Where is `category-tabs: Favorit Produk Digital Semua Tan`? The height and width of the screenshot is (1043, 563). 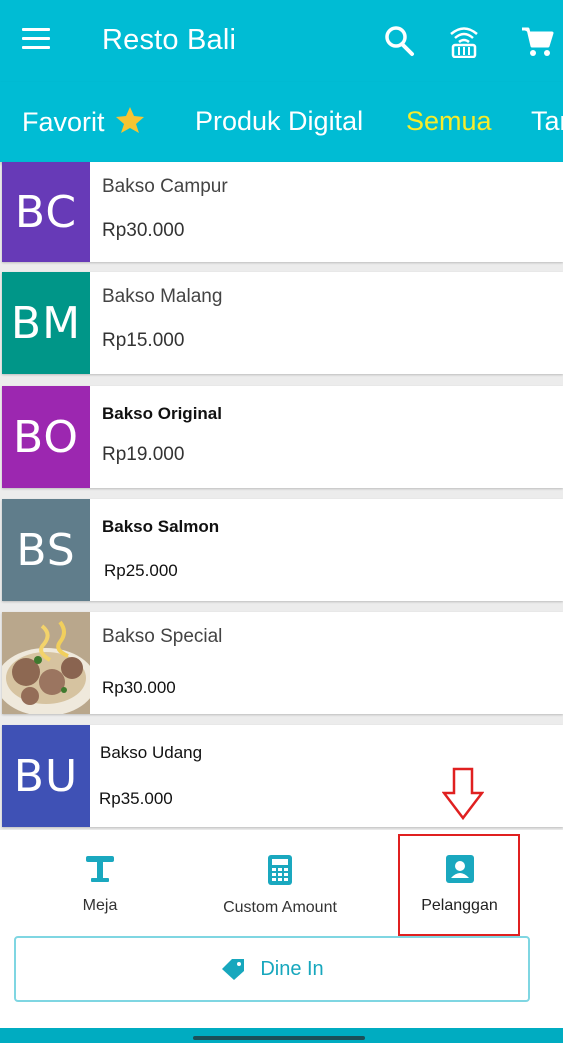
category-tabs: Favorit Produk Digital Semua Tan is located at coordinates (281, 122).